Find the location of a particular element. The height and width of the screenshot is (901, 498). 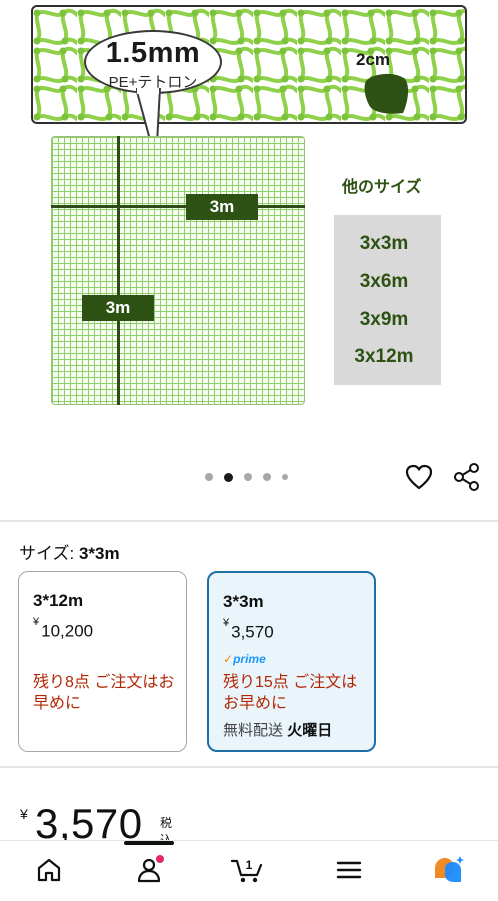

mesh-size-label: 2cm is located at coordinates (373, 59).